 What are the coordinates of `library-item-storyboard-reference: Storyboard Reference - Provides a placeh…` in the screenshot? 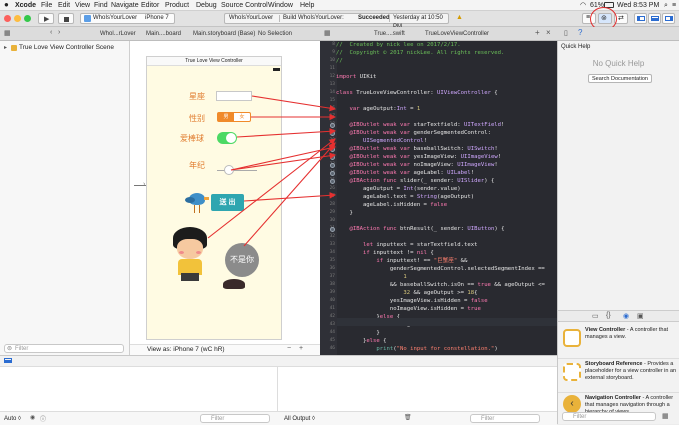 It's located at (618, 376).